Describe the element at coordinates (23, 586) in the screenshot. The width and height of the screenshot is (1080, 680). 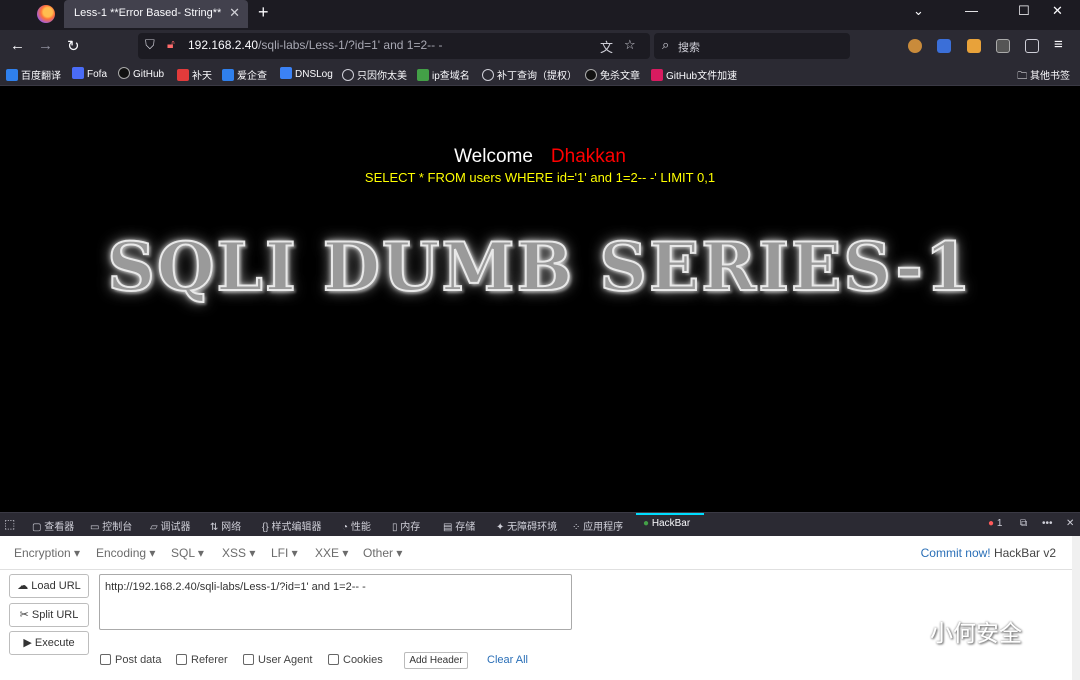
I see `cloud-download-icon: ☁︎` at that location.